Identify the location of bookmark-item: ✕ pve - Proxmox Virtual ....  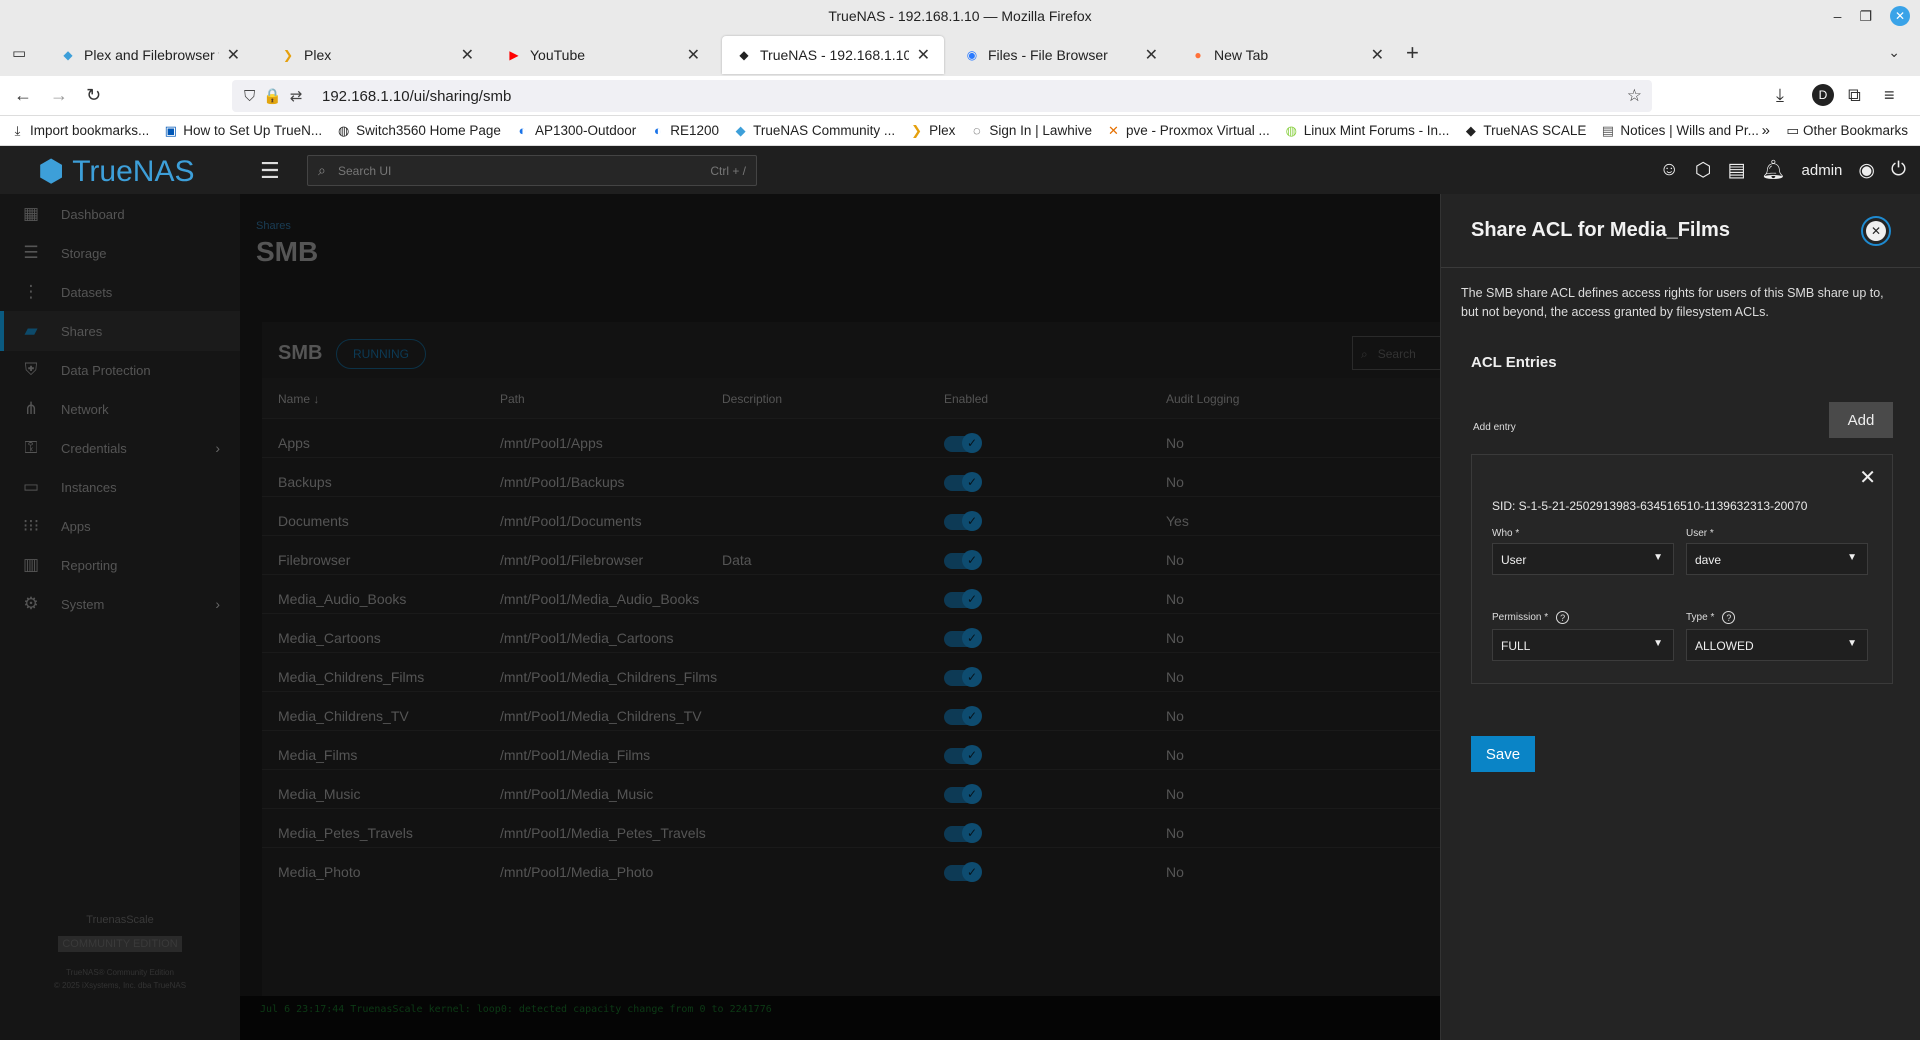
(1188, 131).